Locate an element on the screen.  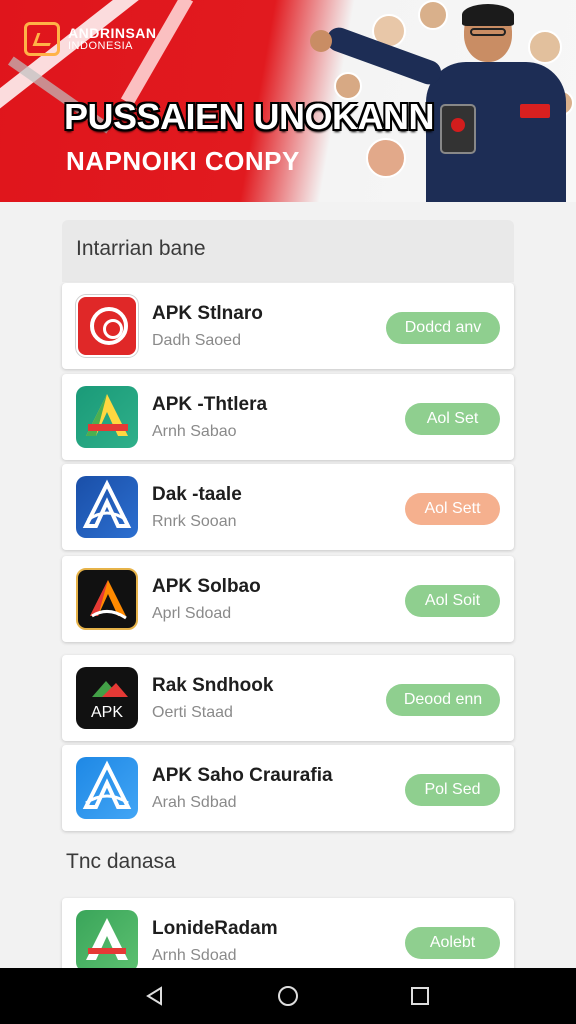
home-icon is located at coordinates (288, 996).